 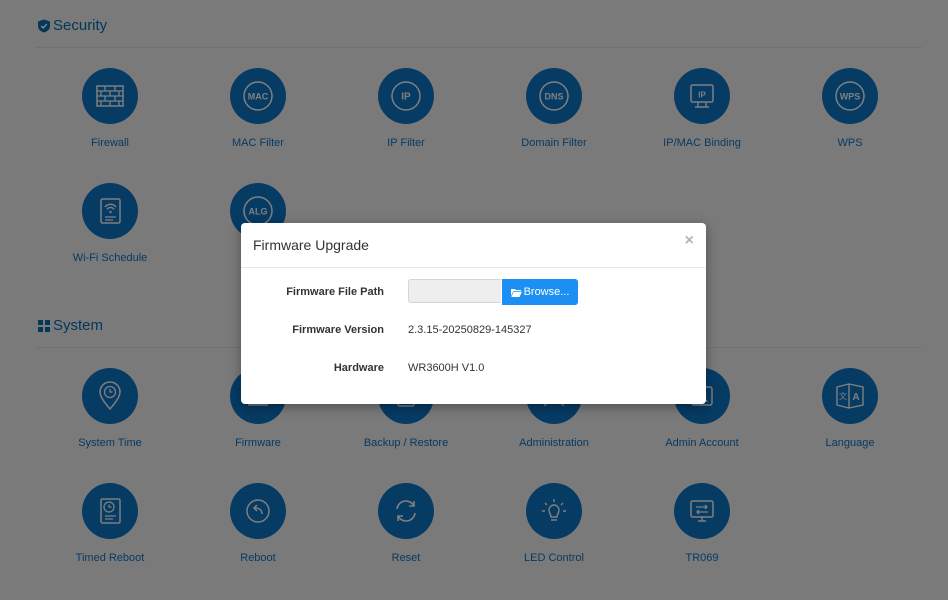 I want to click on firmware-version-value: 2.3.15-20250829-145327, so click(x=470, y=330).